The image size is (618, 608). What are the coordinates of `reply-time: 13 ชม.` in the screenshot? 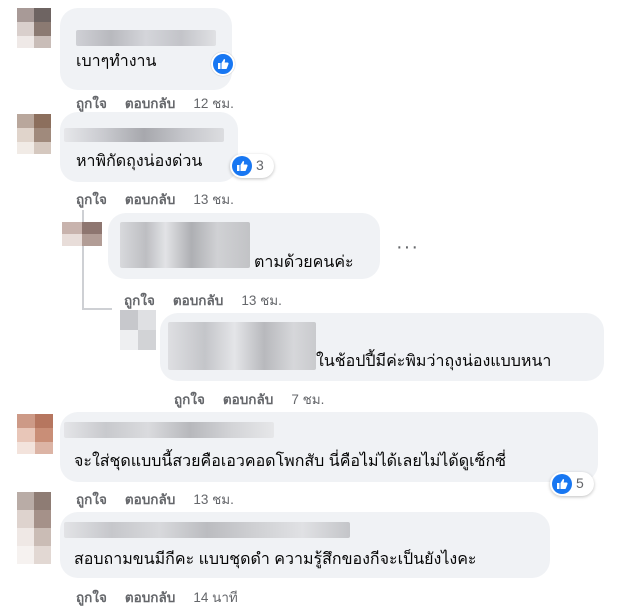 It's located at (261, 300).